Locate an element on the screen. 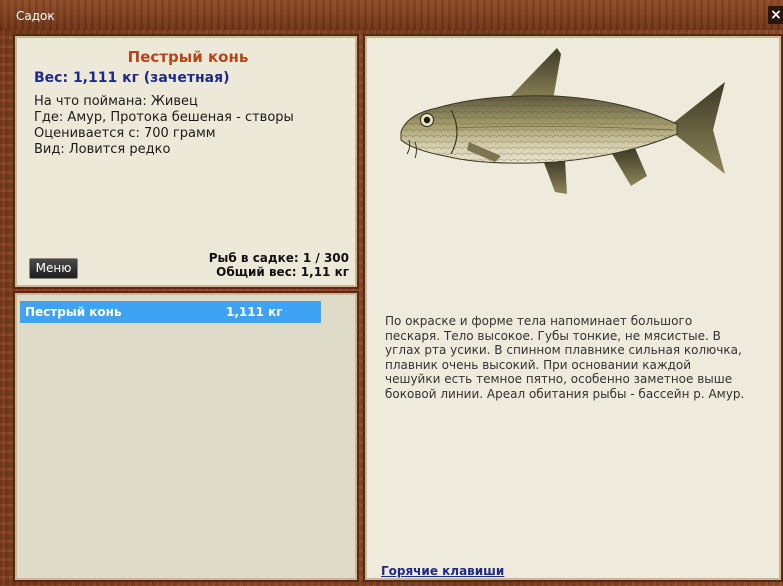 The width and height of the screenshot is (783, 586). location-detail: Где: Амур, Протока бешеная - створы is located at coordinates (164, 117).